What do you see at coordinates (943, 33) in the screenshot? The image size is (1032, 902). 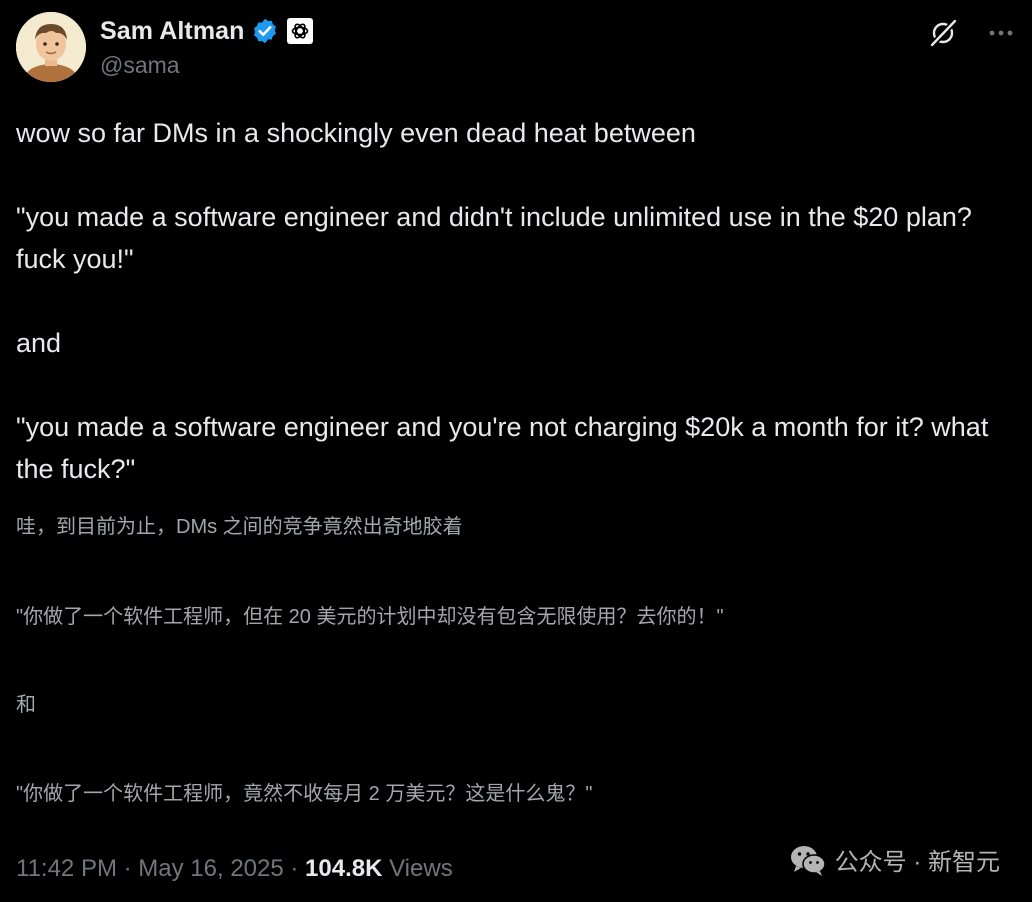 I see `grok-icon` at bounding box center [943, 33].